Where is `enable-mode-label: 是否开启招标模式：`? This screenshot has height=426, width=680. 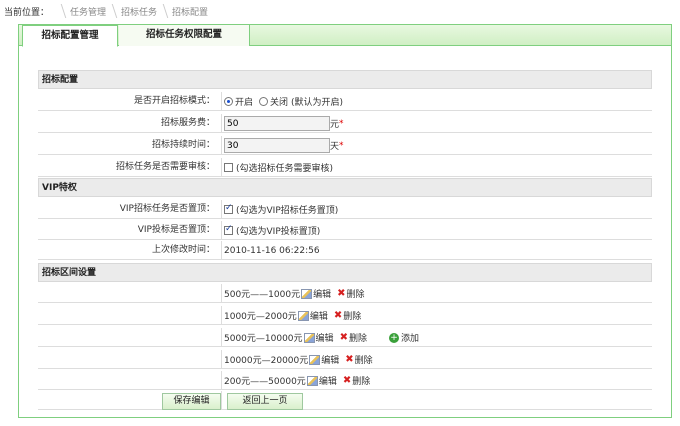 enable-mode-label: 是否开启招标模式： is located at coordinates (130, 101).